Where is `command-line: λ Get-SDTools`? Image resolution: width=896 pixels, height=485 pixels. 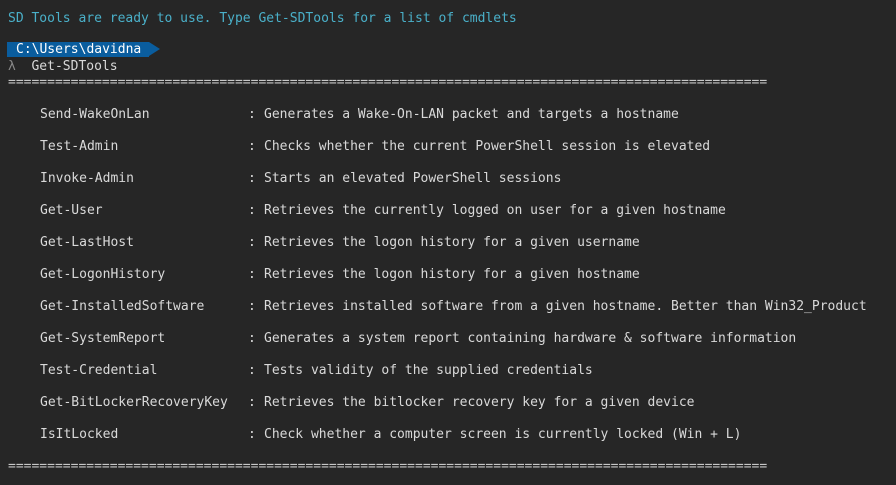
command-line: λ Get-SDTools is located at coordinates (63, 67).